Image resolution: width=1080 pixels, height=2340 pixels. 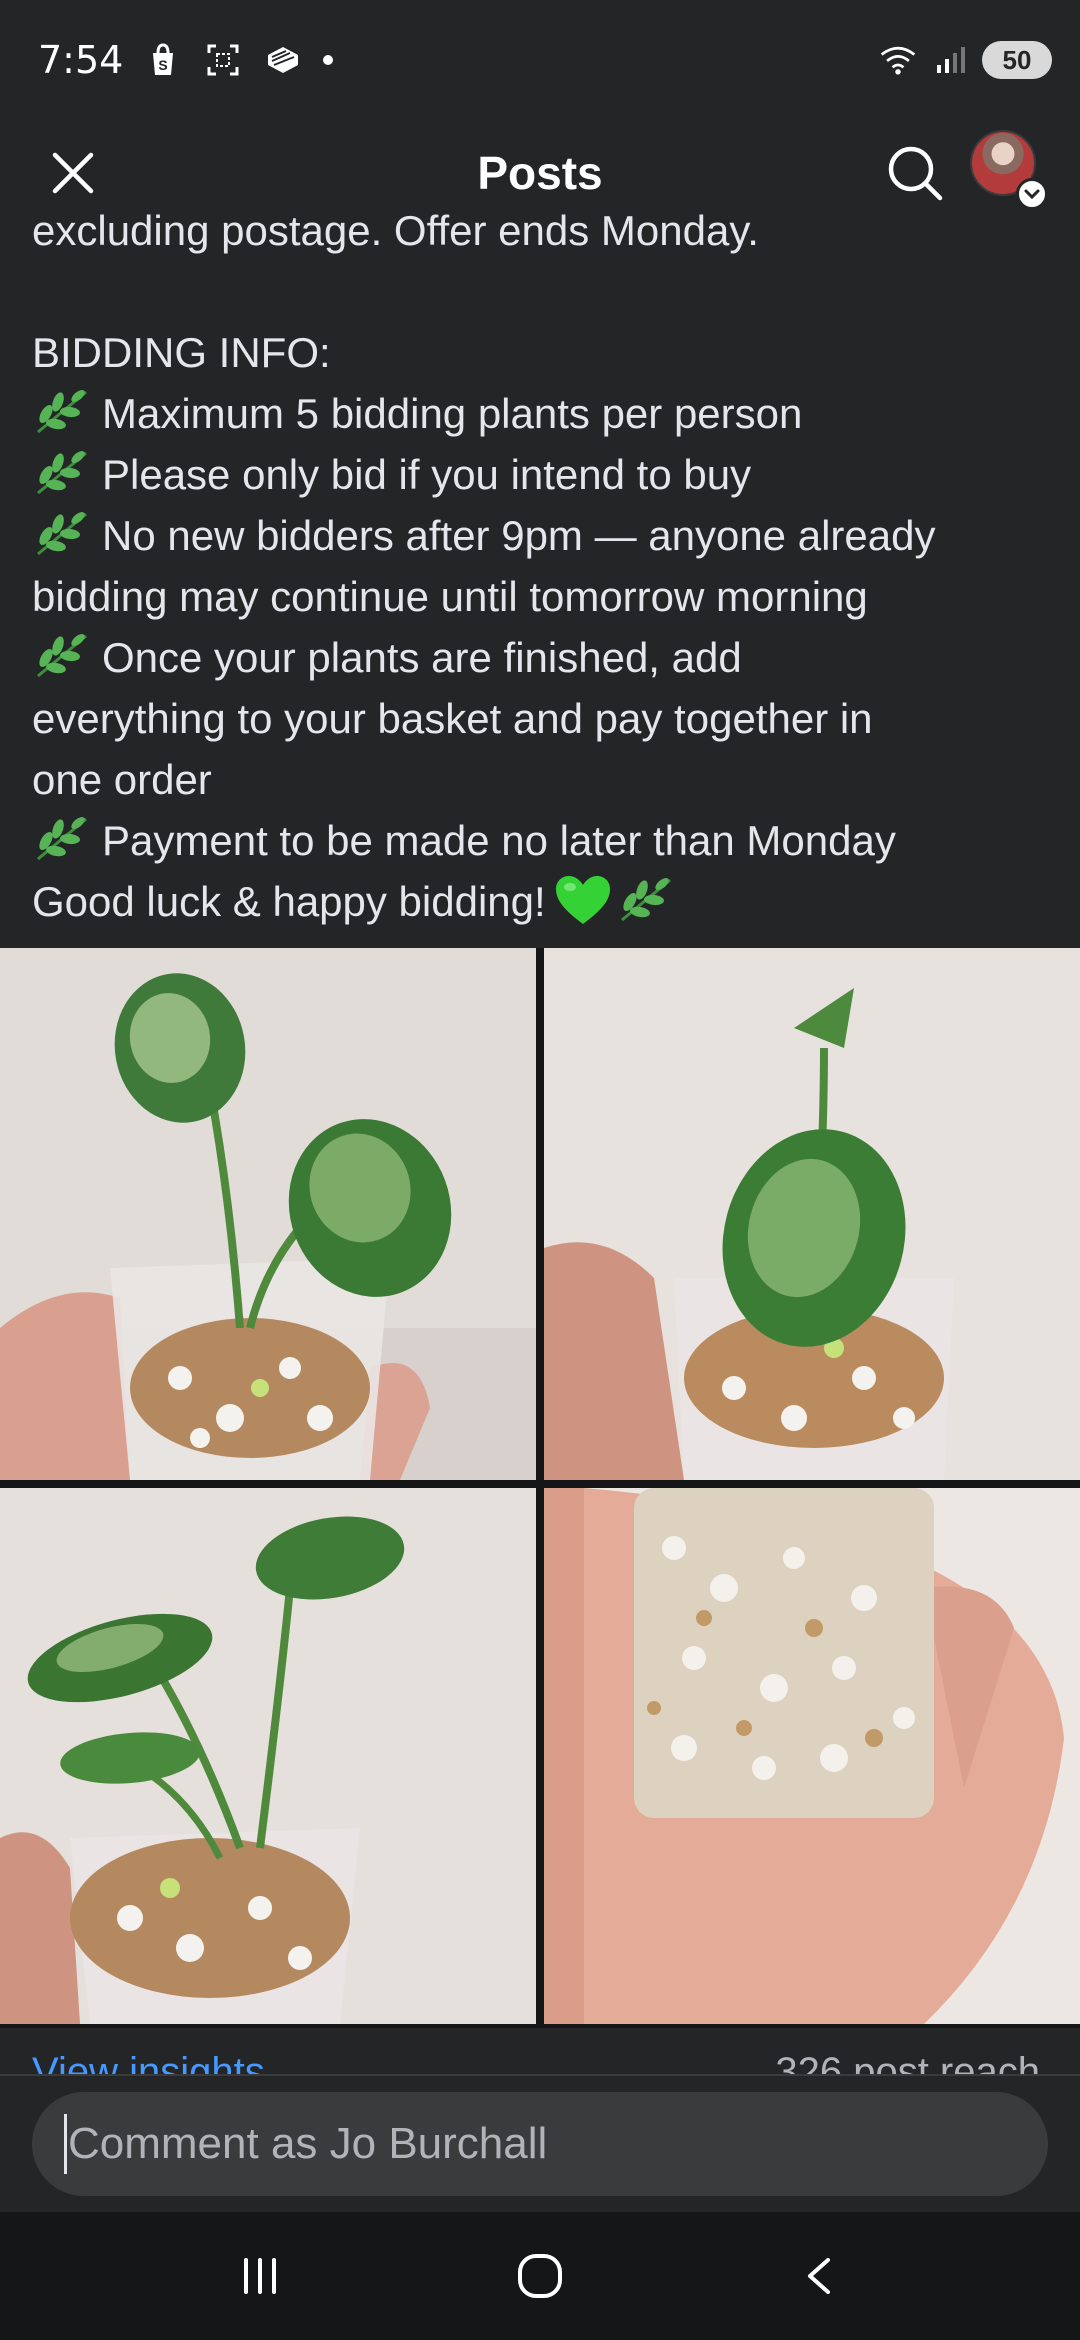 I want to click on battery-indicator: 50, so click(x=1017, y=60).